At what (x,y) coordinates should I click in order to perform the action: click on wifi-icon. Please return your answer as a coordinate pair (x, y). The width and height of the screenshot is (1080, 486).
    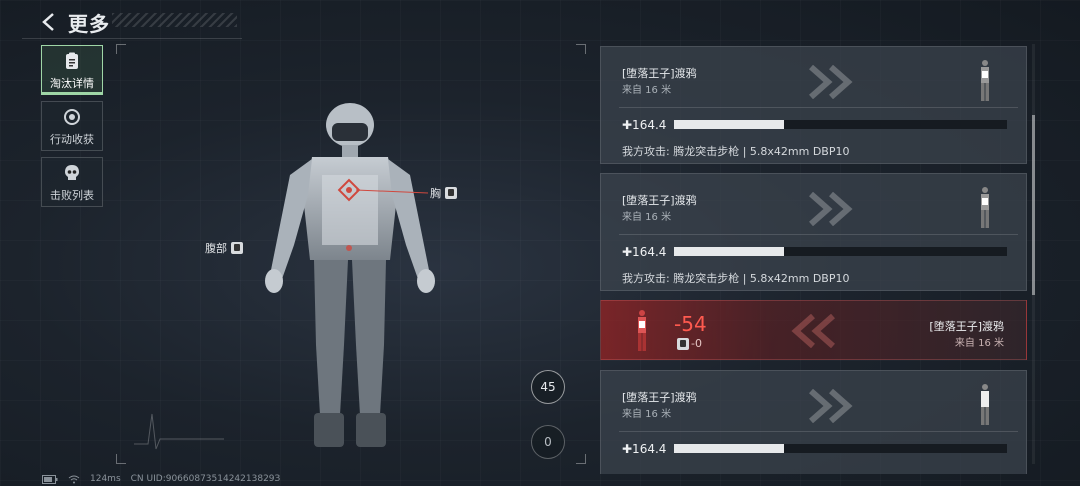
    Looking at the image, I should click on (74, 479).